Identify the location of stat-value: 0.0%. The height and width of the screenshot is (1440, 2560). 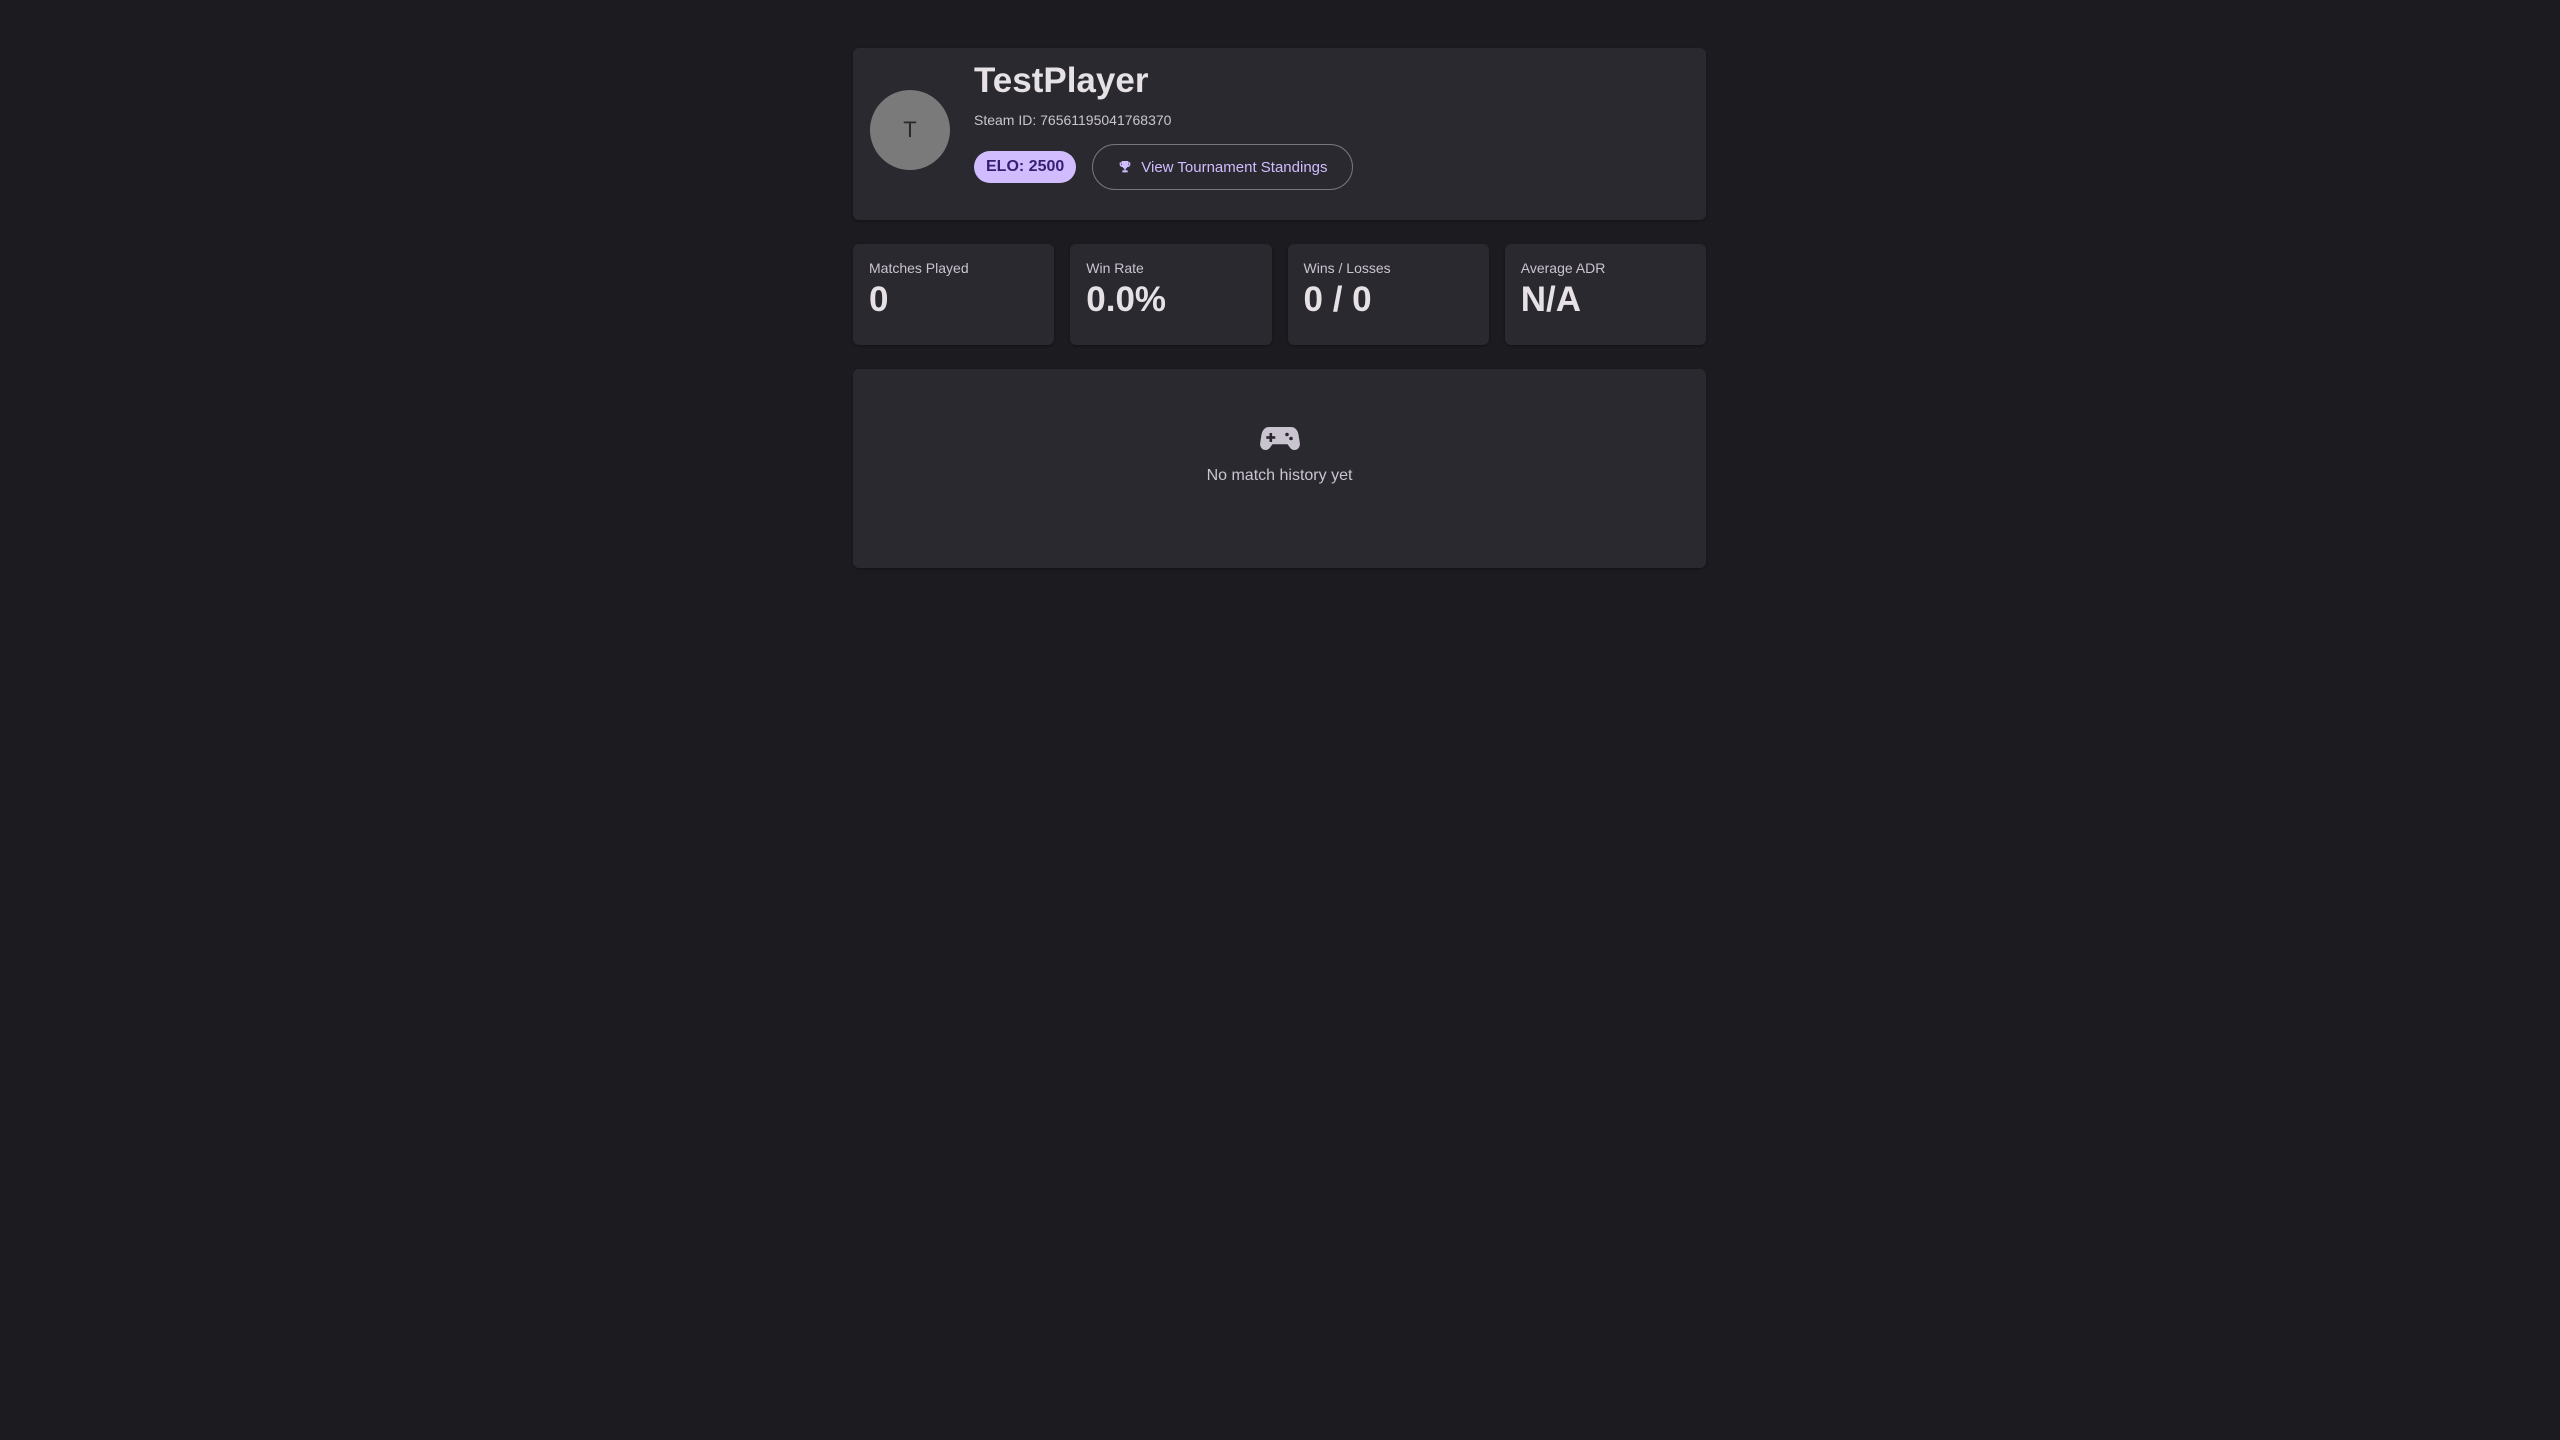
(1126, 299).